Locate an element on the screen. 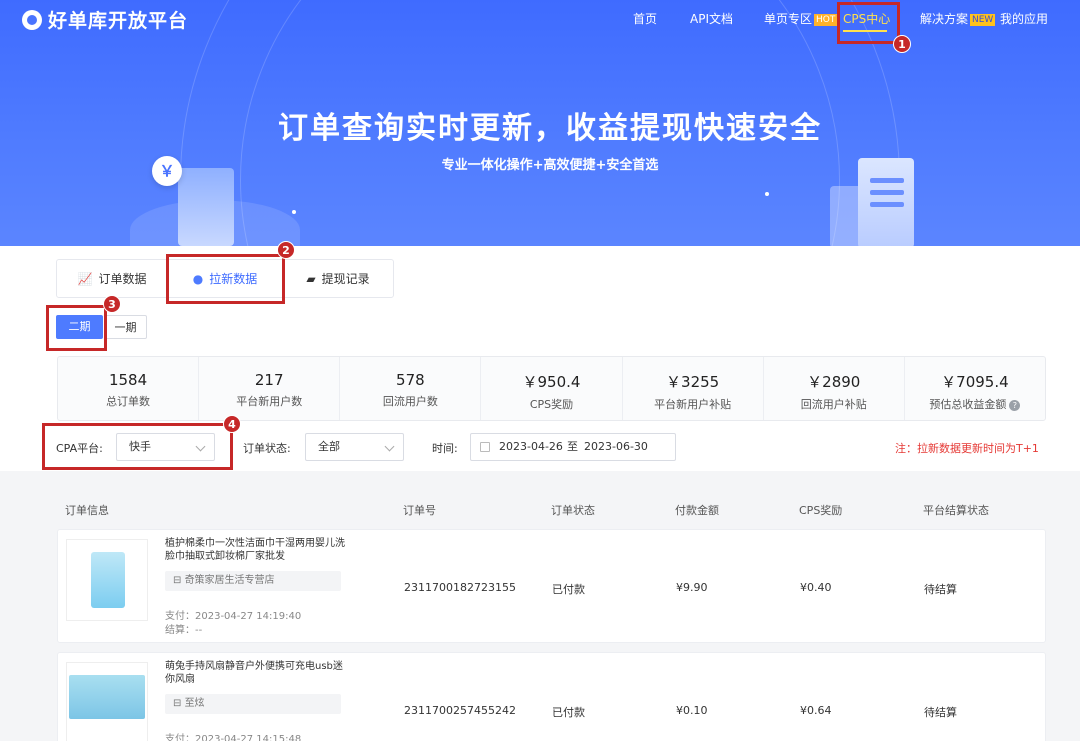 The image size is (1080, 741). brand-logo: 好单库开放平台 is located at coordinates (105, 19).